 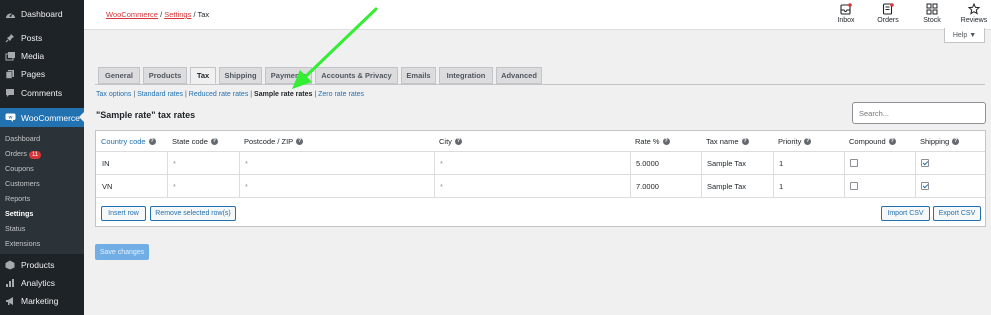 What do you see at coordinates (341, 94) in the screenshot?
I see `link-zero-rate-rates: Zero rate rates` at bounding box center [341, 94].